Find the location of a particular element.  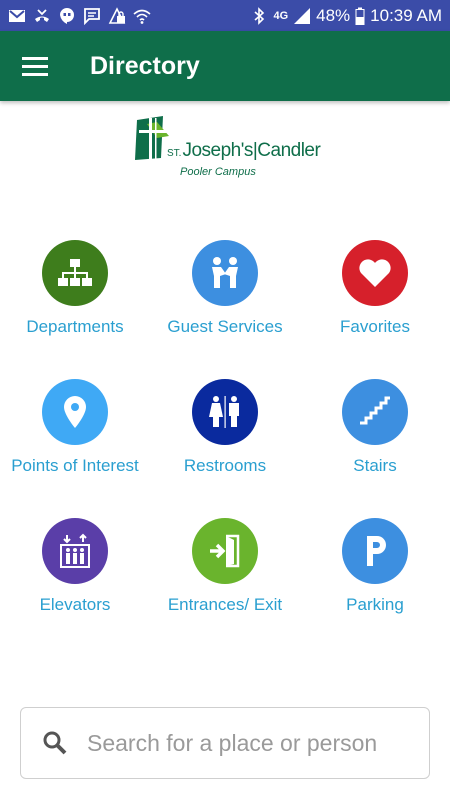

location-pin-icon is located at coordinates (75, 412).